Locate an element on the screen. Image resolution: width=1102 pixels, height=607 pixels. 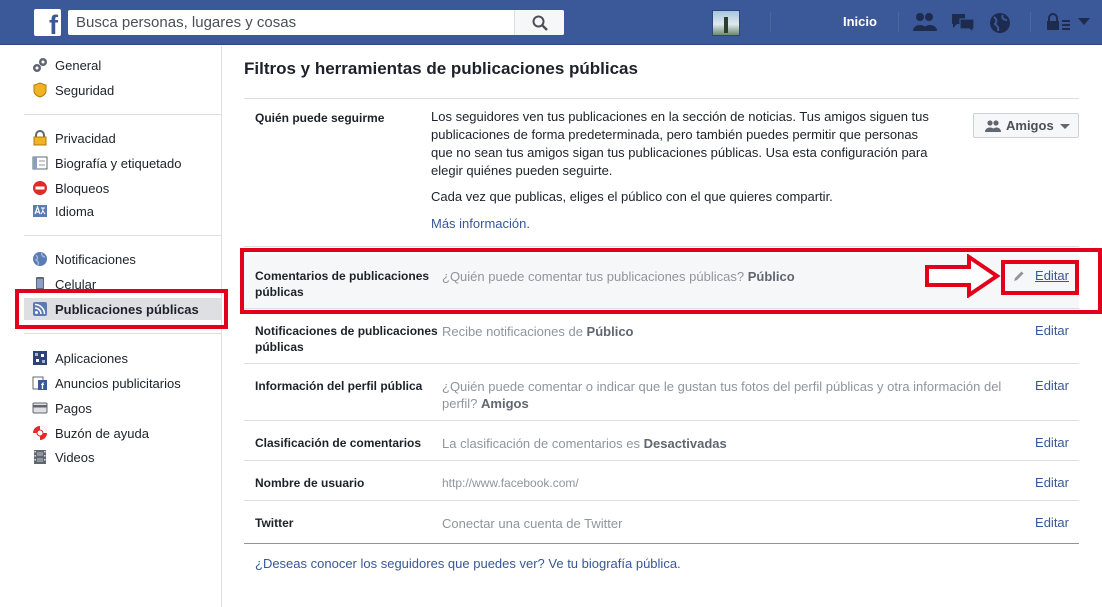
sidebar-item-label: Aplicaciones is located at coordinates (91, 358).